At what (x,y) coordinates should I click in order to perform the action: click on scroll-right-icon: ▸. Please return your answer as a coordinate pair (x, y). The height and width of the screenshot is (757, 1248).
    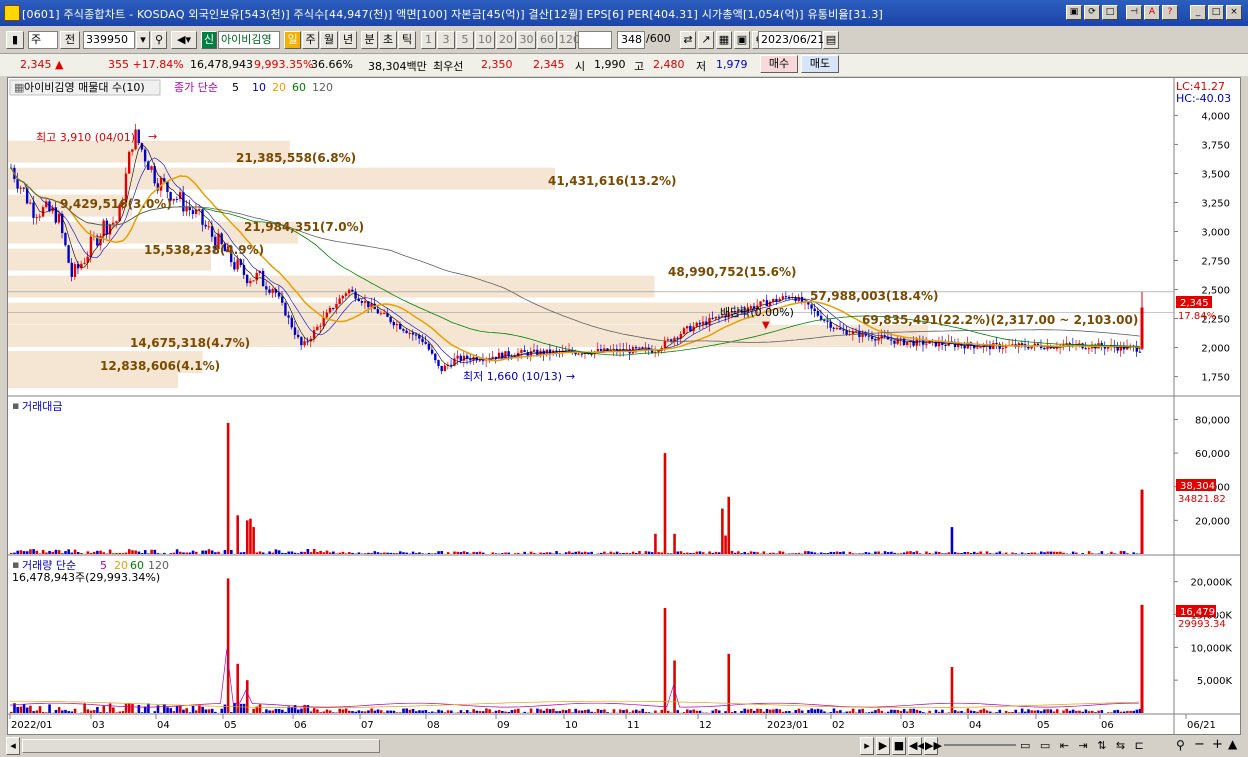
    Looking at the image, I should click on (867, 746).